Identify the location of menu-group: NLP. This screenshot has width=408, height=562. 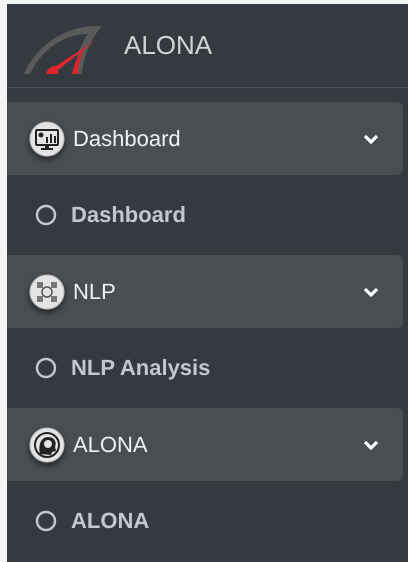
(205, 291).